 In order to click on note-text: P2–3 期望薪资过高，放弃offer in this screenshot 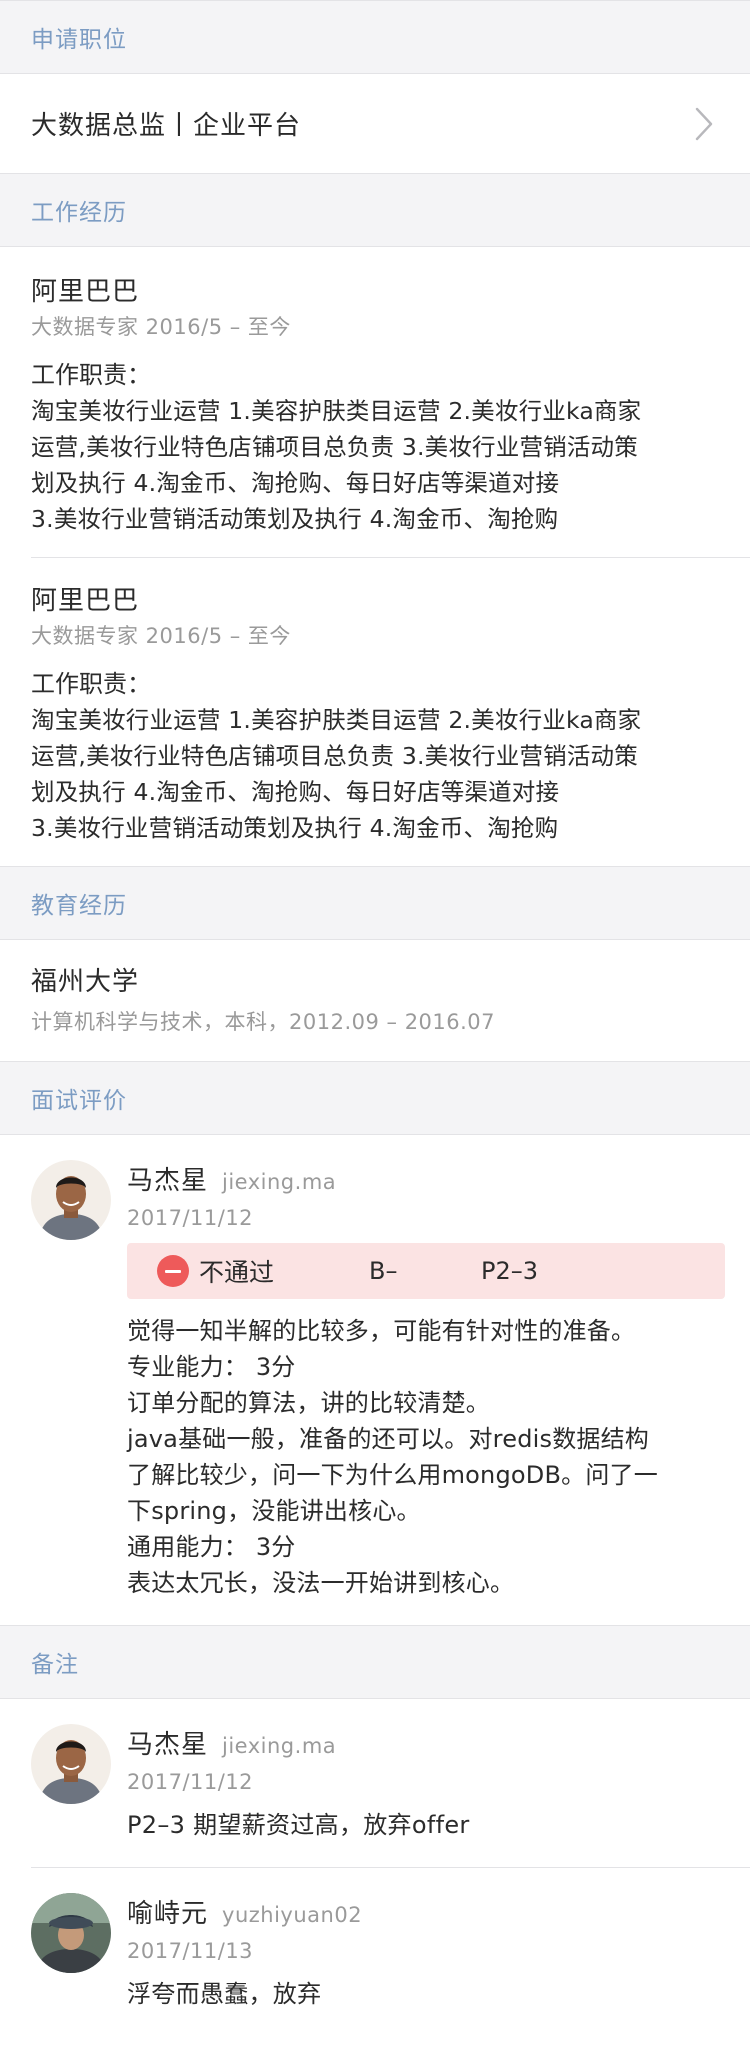, I will do `click(298, 1825)`.